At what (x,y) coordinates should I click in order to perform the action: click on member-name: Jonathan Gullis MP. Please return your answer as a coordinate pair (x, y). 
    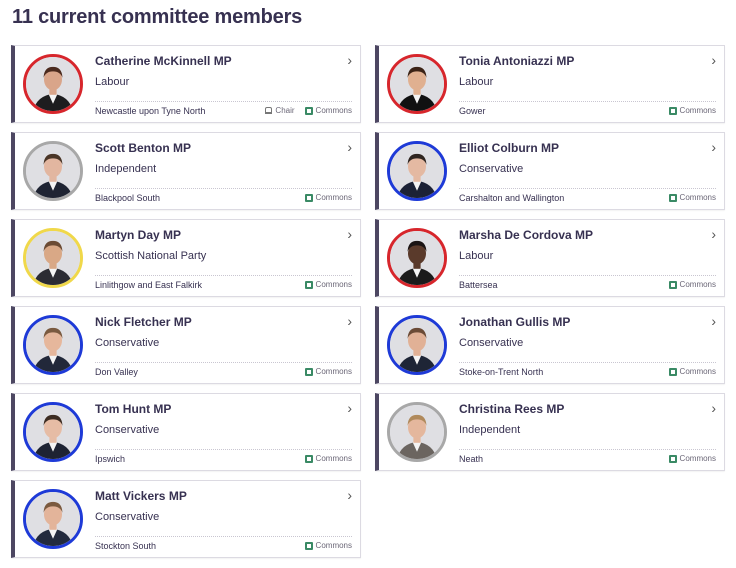
    Looking at the image, I should click on (514, 322).